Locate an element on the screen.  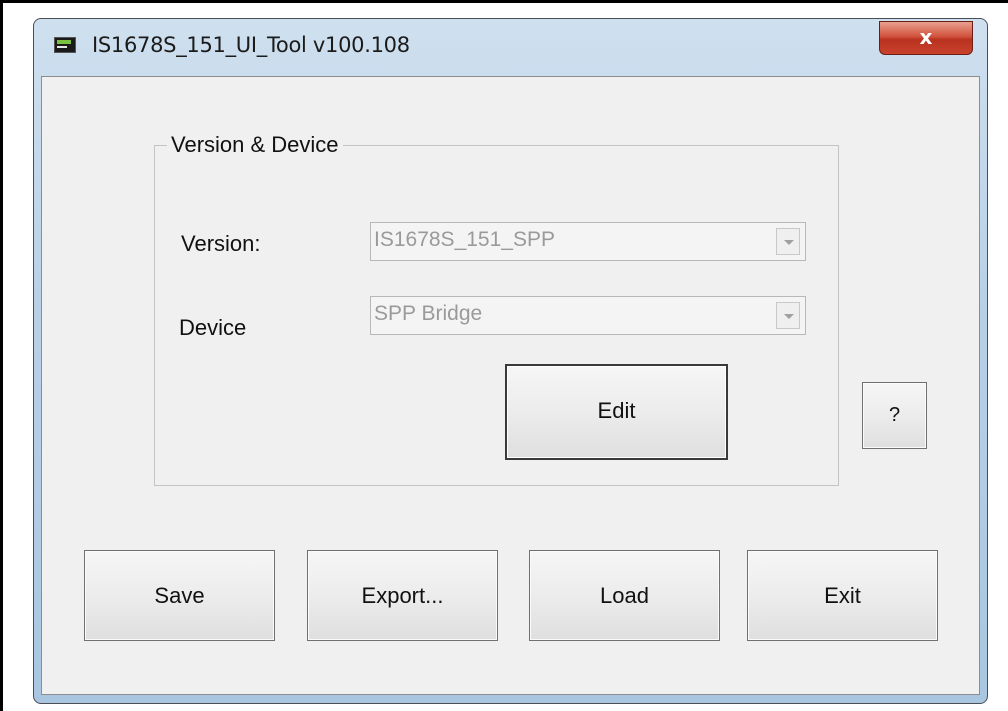
version-label: Version: is located at coordinates (221, 243).